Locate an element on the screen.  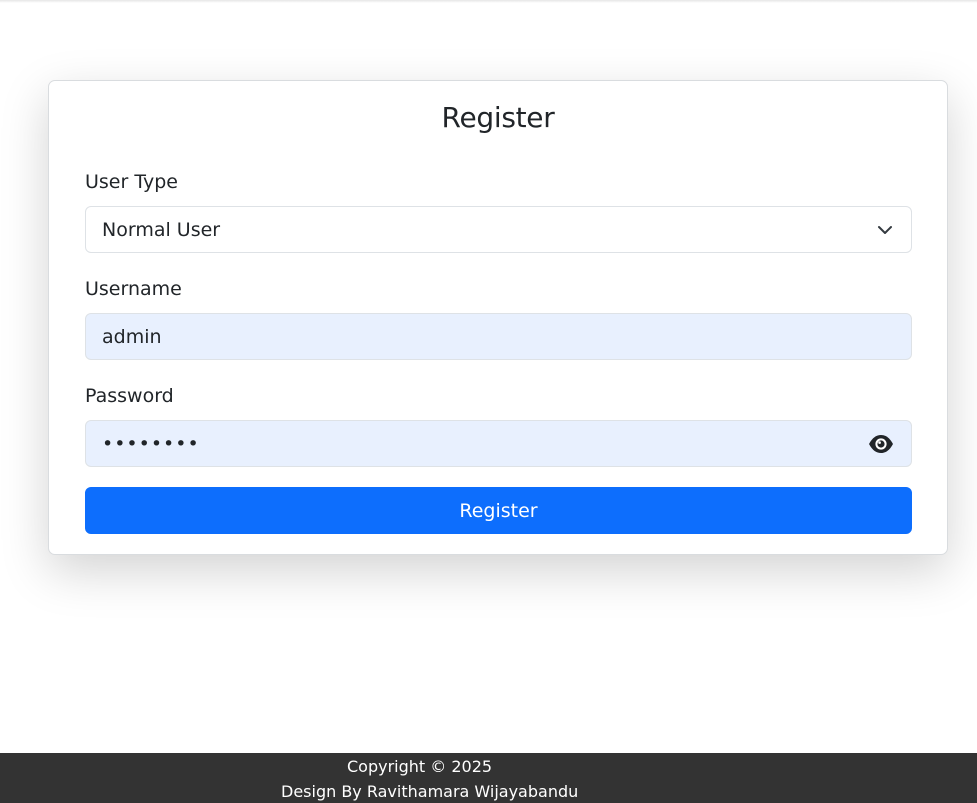
password-input: •••••••• is located at coordinates (498, 443).